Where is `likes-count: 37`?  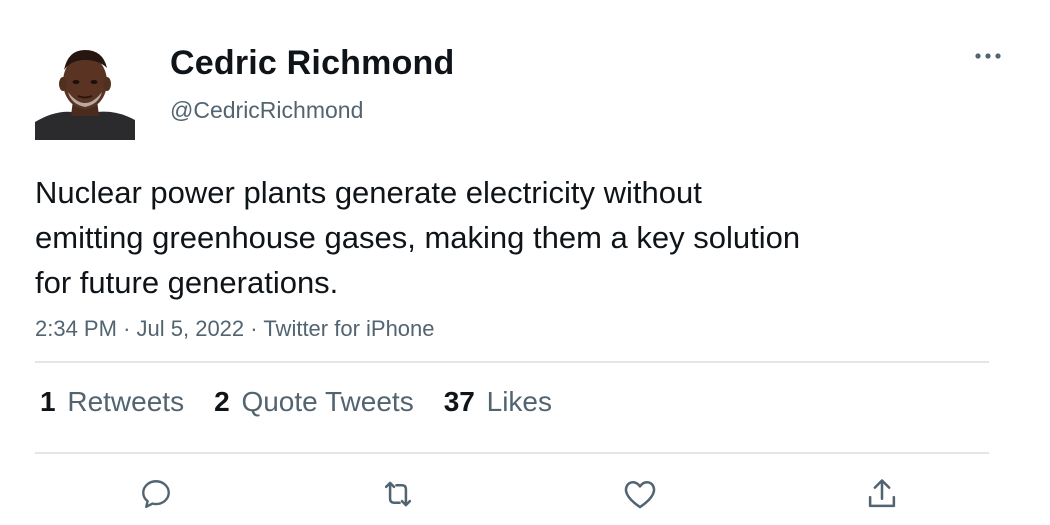
likes-count: 37 is located at coordinates (459, 401).